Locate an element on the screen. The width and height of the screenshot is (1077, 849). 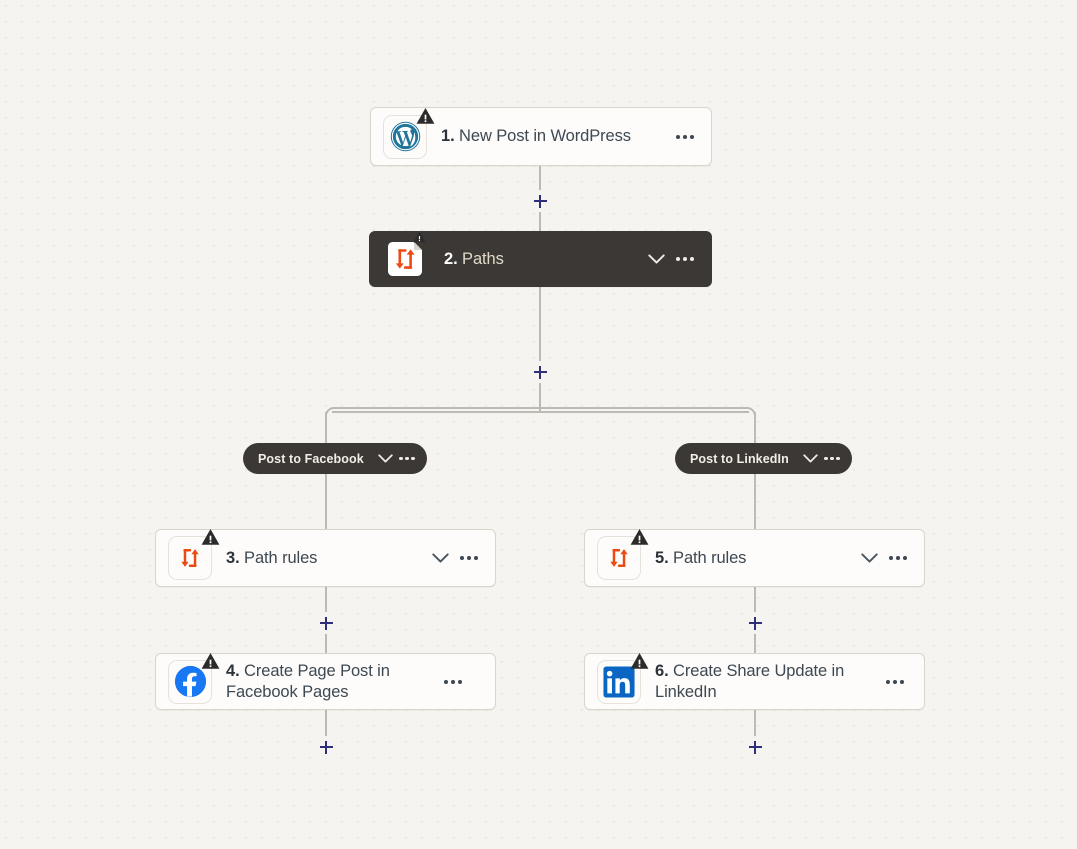
add-step-button-after-4: + is located at coordinates (326, 747).